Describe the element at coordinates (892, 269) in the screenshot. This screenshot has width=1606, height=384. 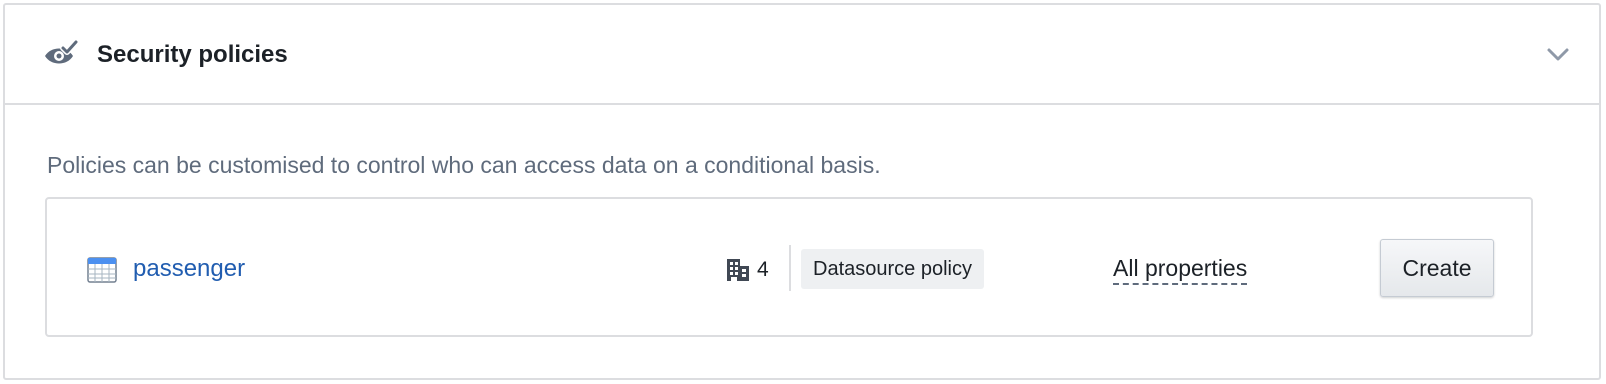
I see `policy-type-tag: Datasource policy` at that location.